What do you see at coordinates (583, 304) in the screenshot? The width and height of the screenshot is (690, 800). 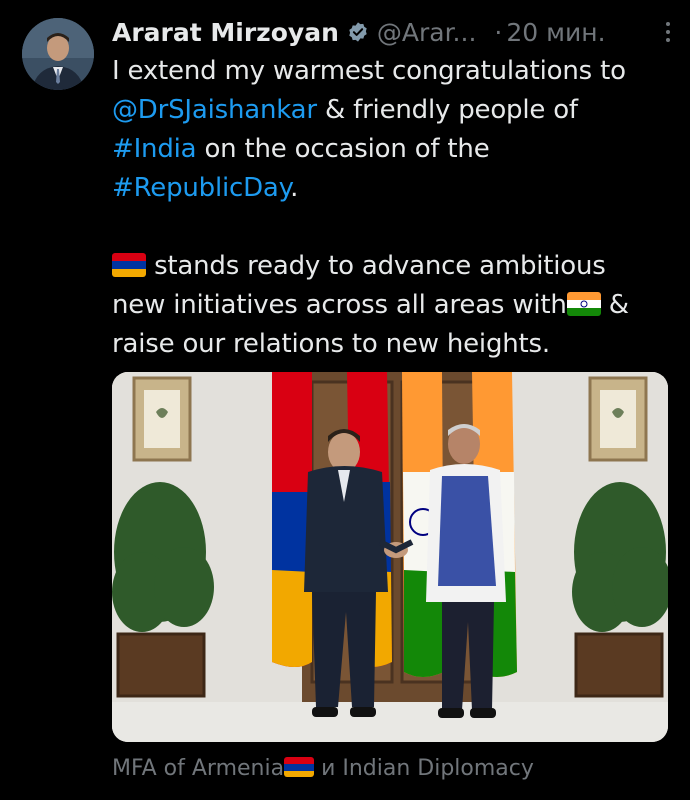 I see `india-flag-icon` at bounding box center [583, 304].